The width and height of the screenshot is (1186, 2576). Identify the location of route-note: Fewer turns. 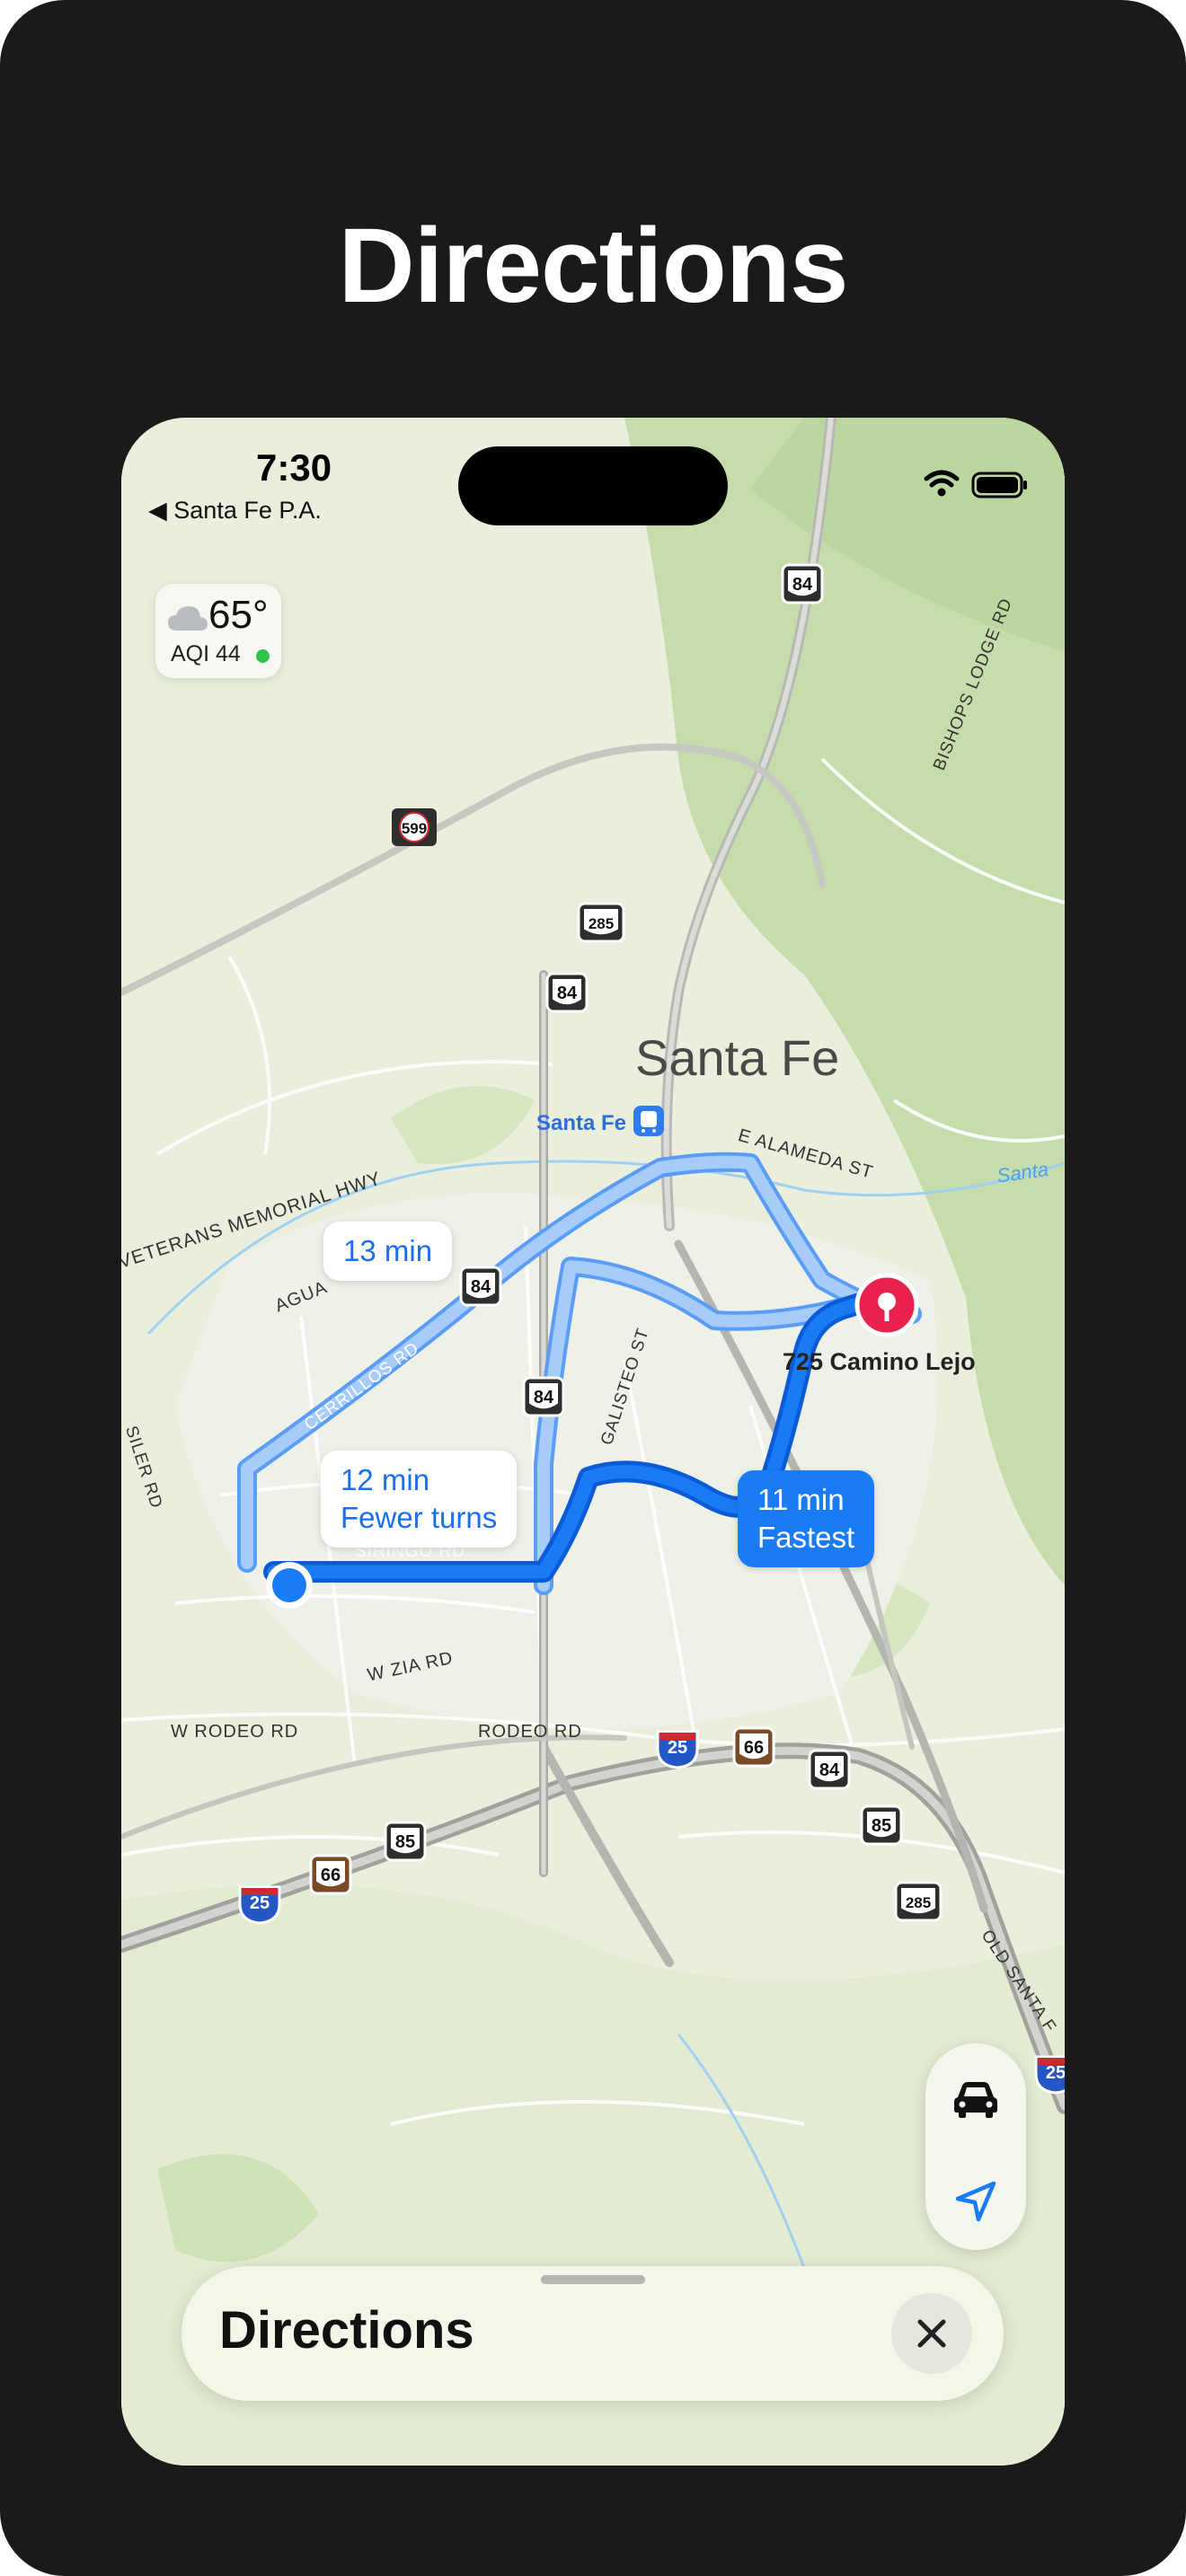
(419, 1517).